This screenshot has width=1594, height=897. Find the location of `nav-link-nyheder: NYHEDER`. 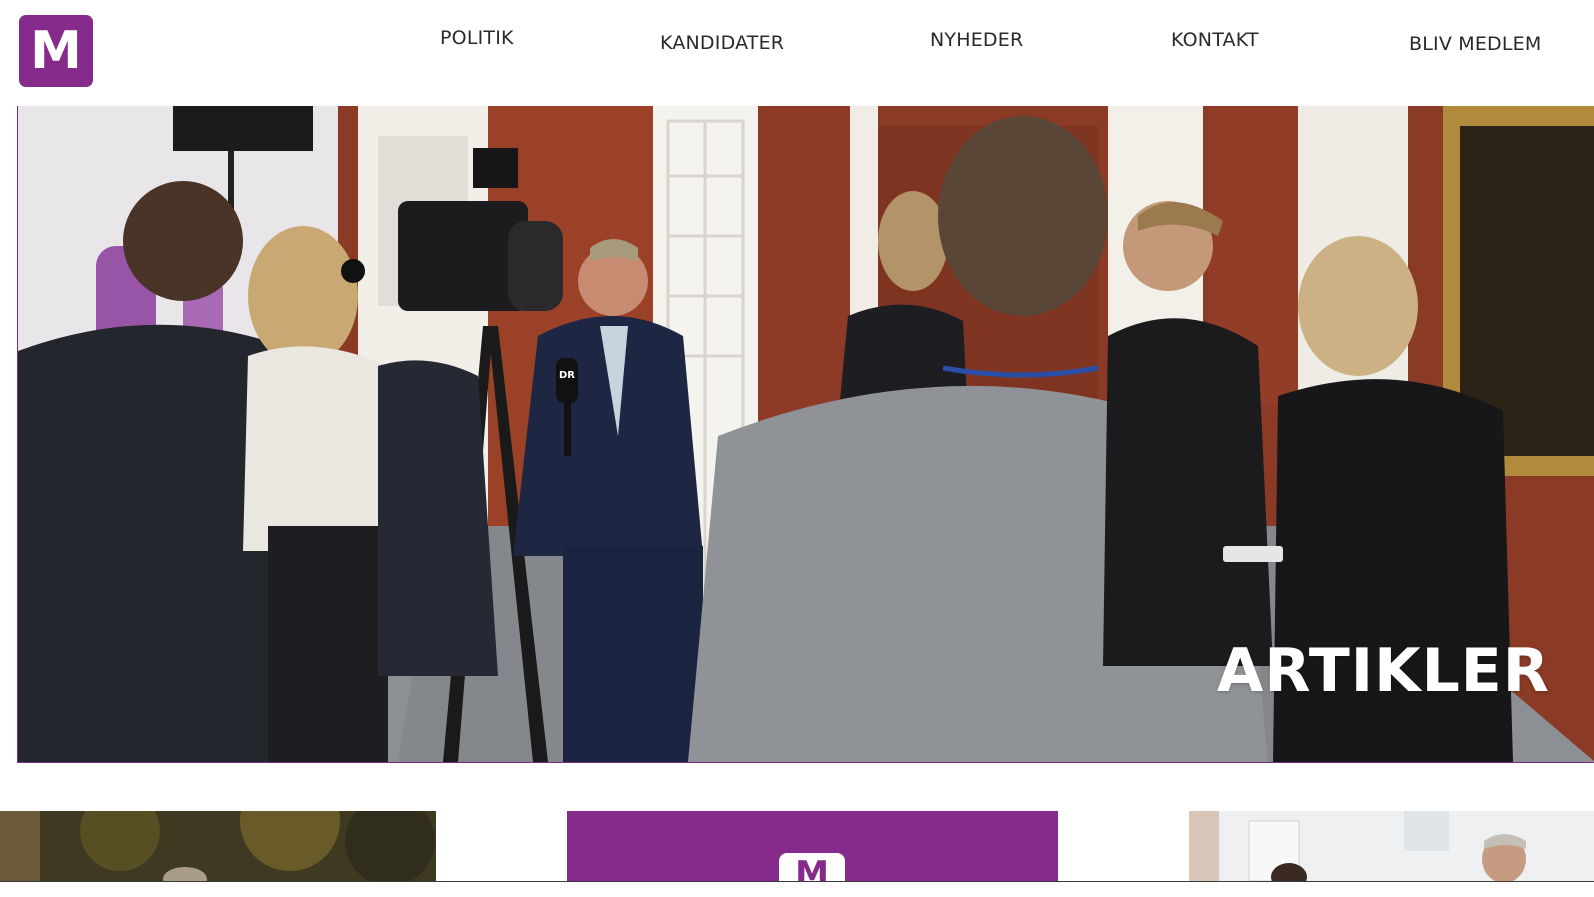

nav-link-nyheder: NYHEDER is located at coordinates (976, 40).